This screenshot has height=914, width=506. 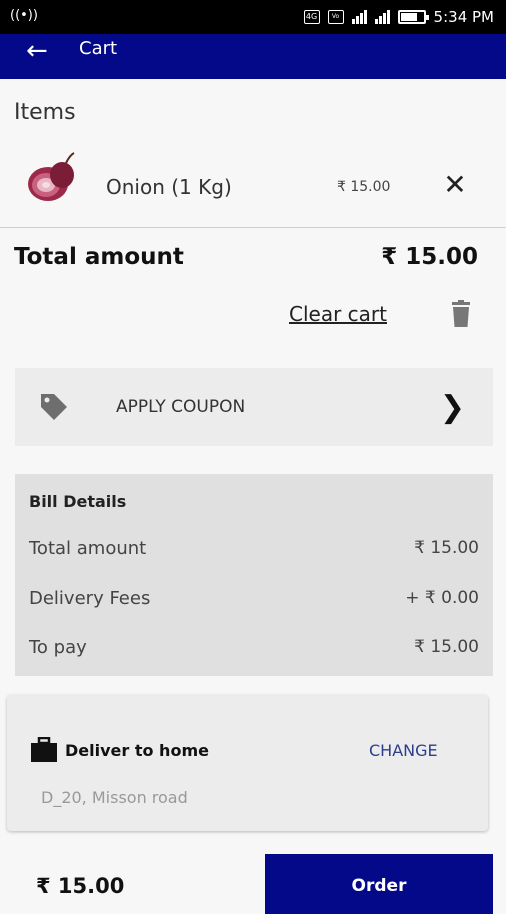 I want to click on bill-details-heading: Bill Details, so click(x=78, y=501).